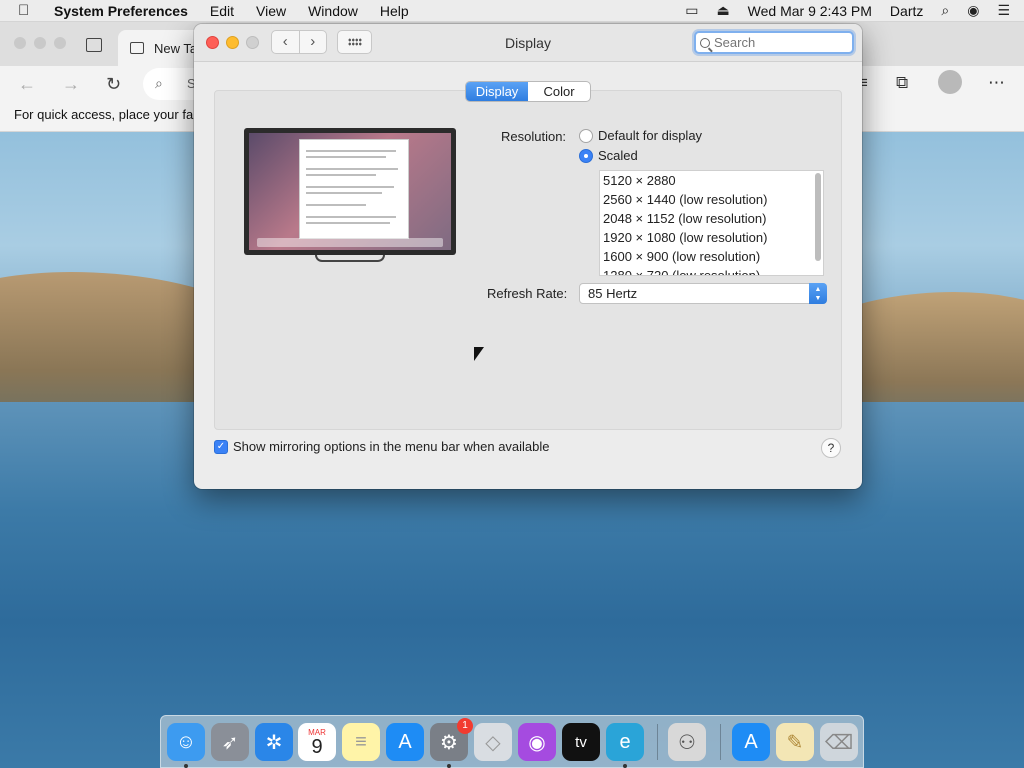 The height and width of the screenshot is (768, 1024). Describe the element at coordinates (405, 742) in the screenshot. I see `app-store-icon: A` at that location.